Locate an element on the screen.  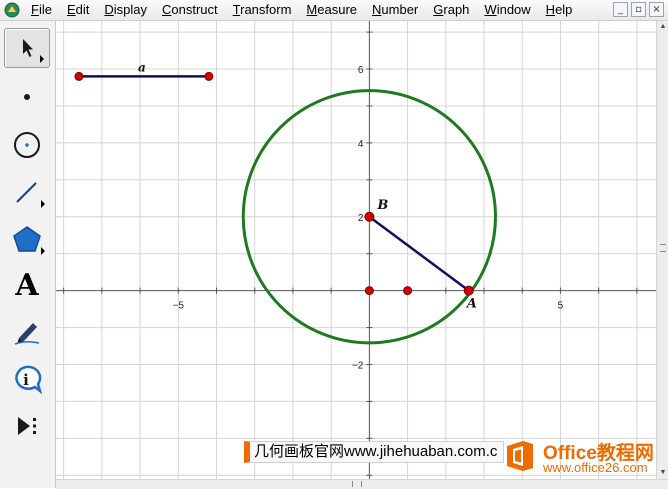
menu-measure: Measure is located at coordinates (331, 10).